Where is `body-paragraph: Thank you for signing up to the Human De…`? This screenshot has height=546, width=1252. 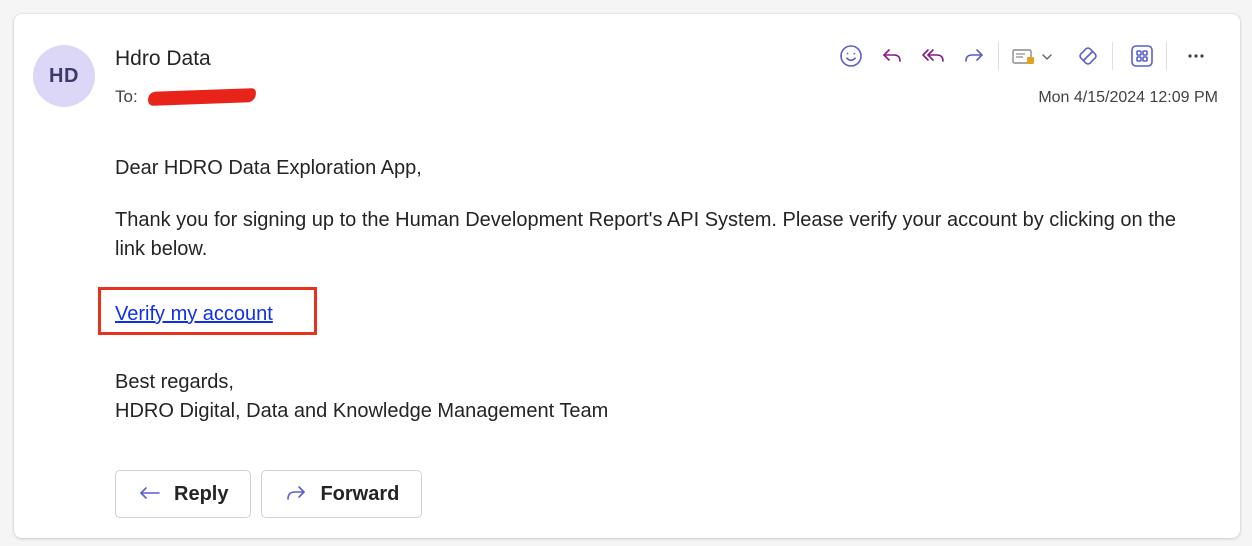 body-paragraph: Thank you for signing up to the Human De… is located at coordinates (646, 234).